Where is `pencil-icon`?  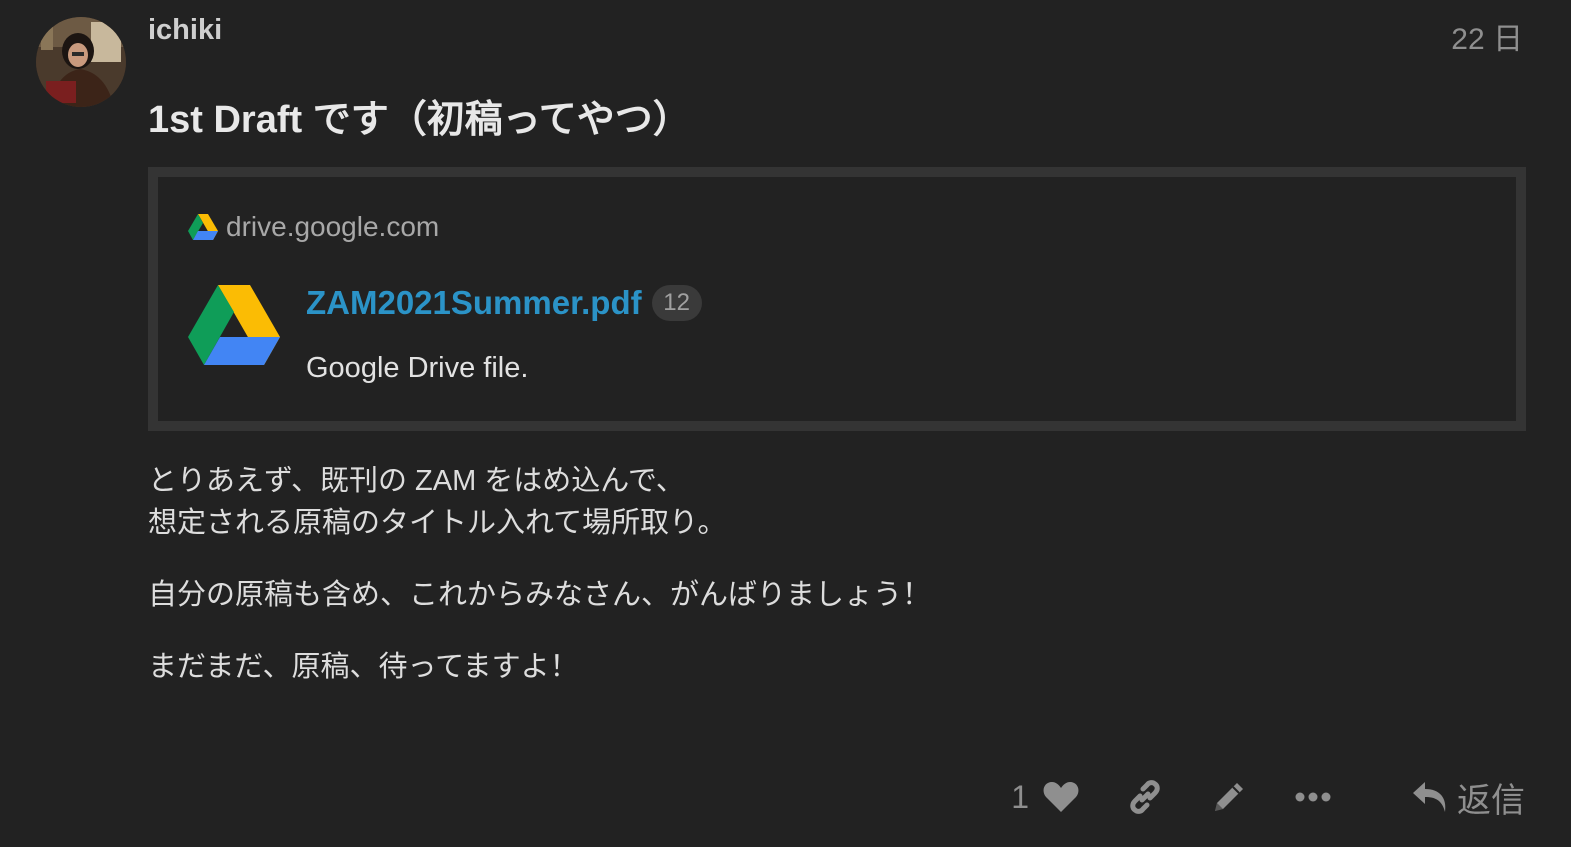 pencil-icon is located at coordinates (1229, 797).